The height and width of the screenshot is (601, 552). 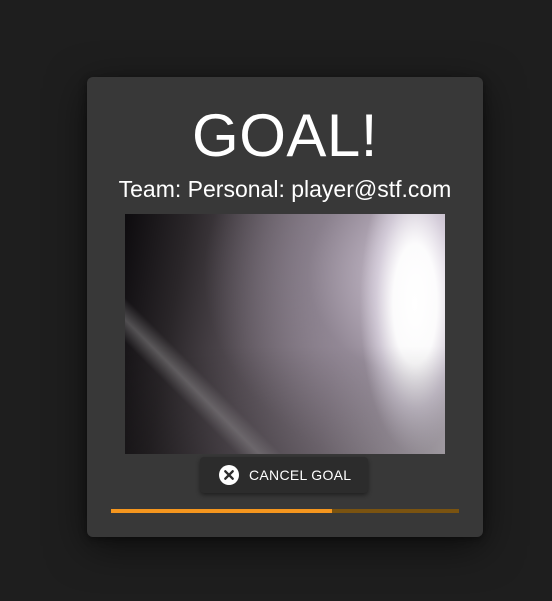 What do you see at coordinates (285, 135) in the screenshot?
I see `goal-title: GOAL!` at bounding box center [285, 135].